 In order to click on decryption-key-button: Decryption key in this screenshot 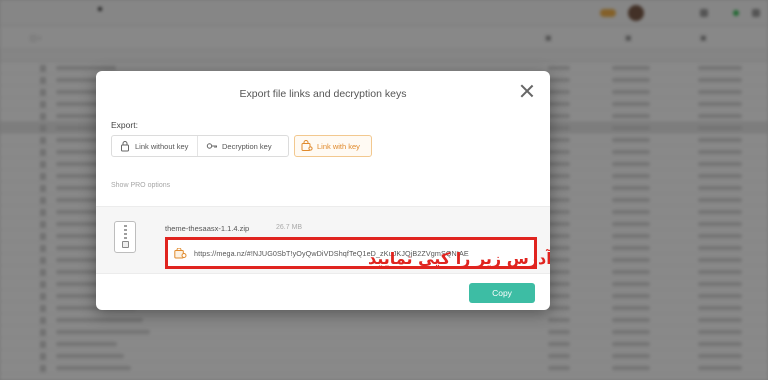, I will do `click(243, 146)`.